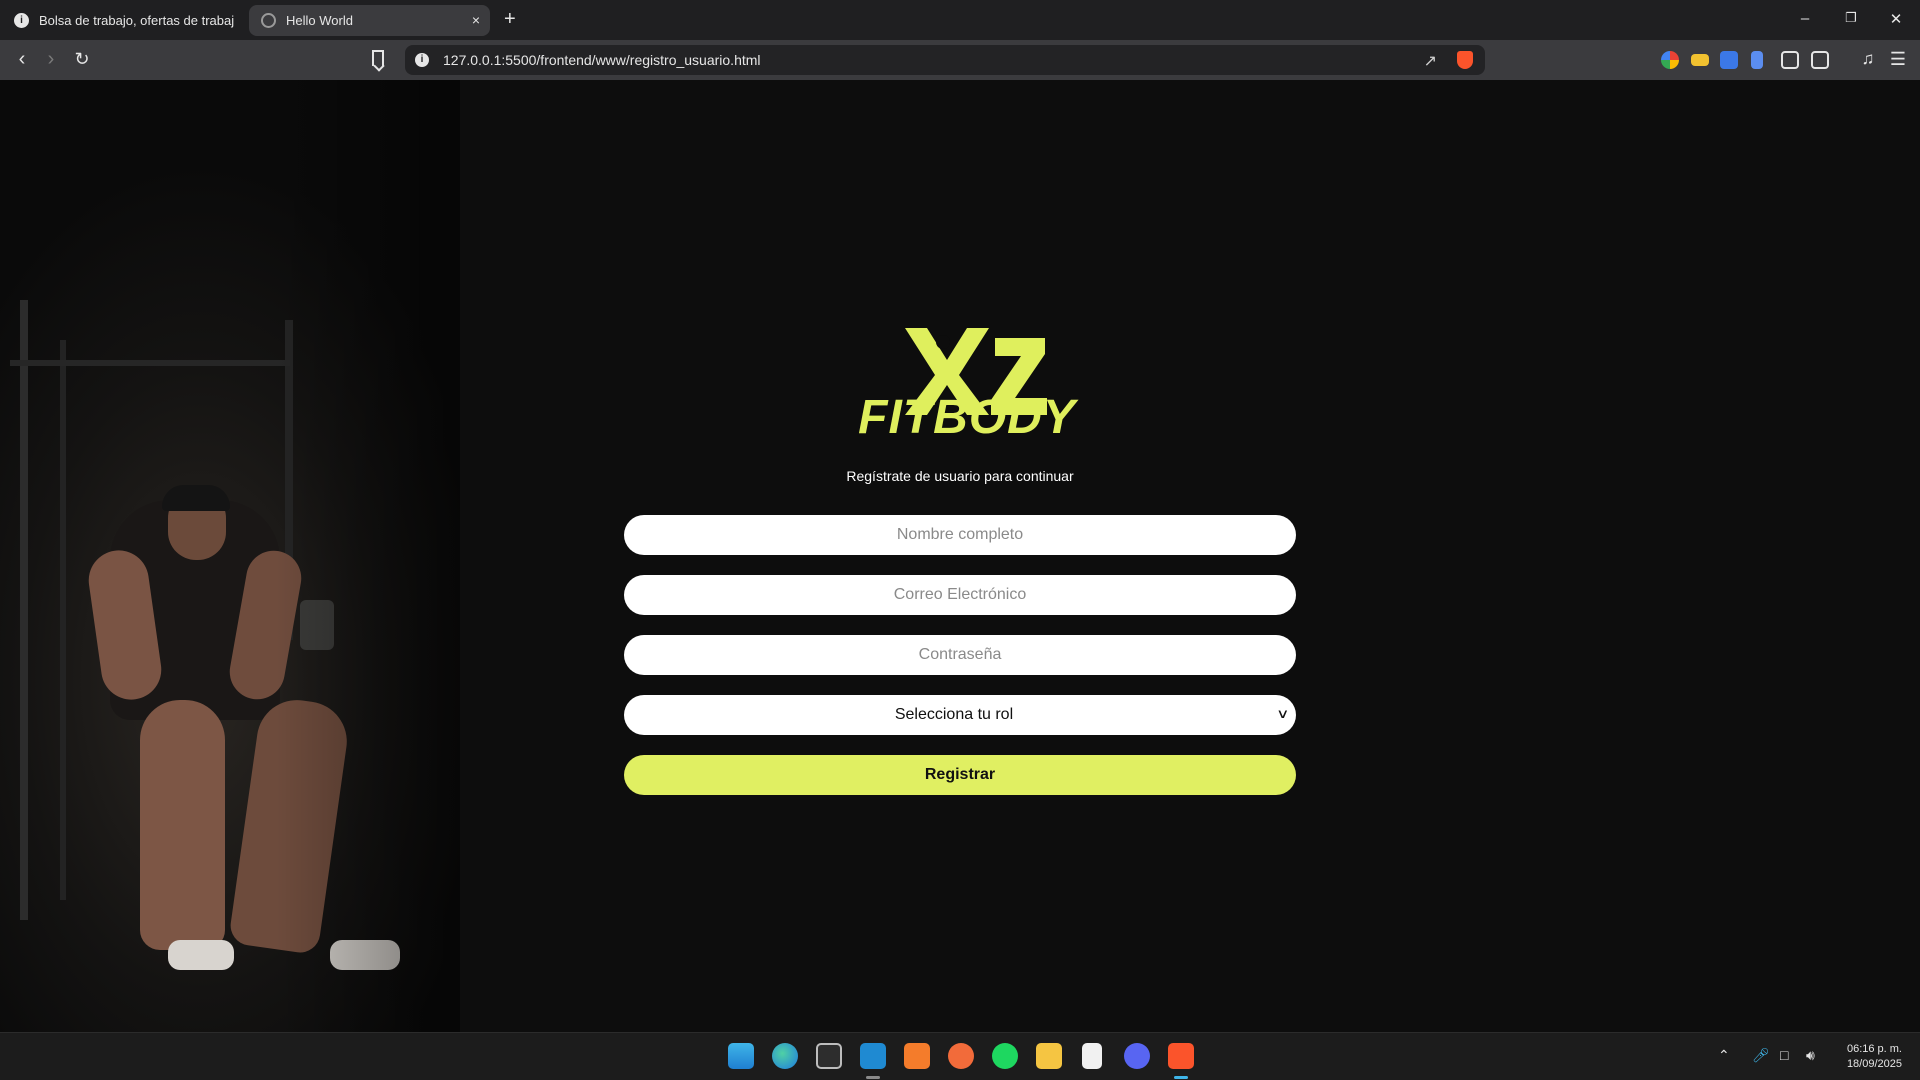 This screenshot has height=1080, width=1920. Describe the element at coordinates (1761, 1055) in the screenshot. I see `microphone-icon: 🎤︎` at that location.